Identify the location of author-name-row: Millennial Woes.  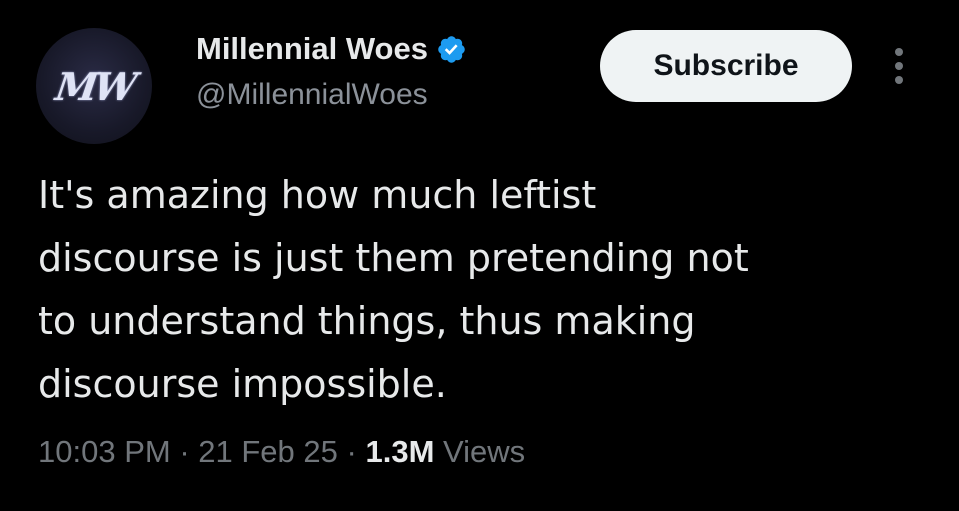
(331, 49).